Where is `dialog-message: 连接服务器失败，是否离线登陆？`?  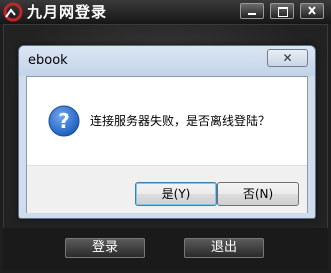
dialog-message: 连接服务器失败，是否离线登陆？ is located at coordinates (180, 121).